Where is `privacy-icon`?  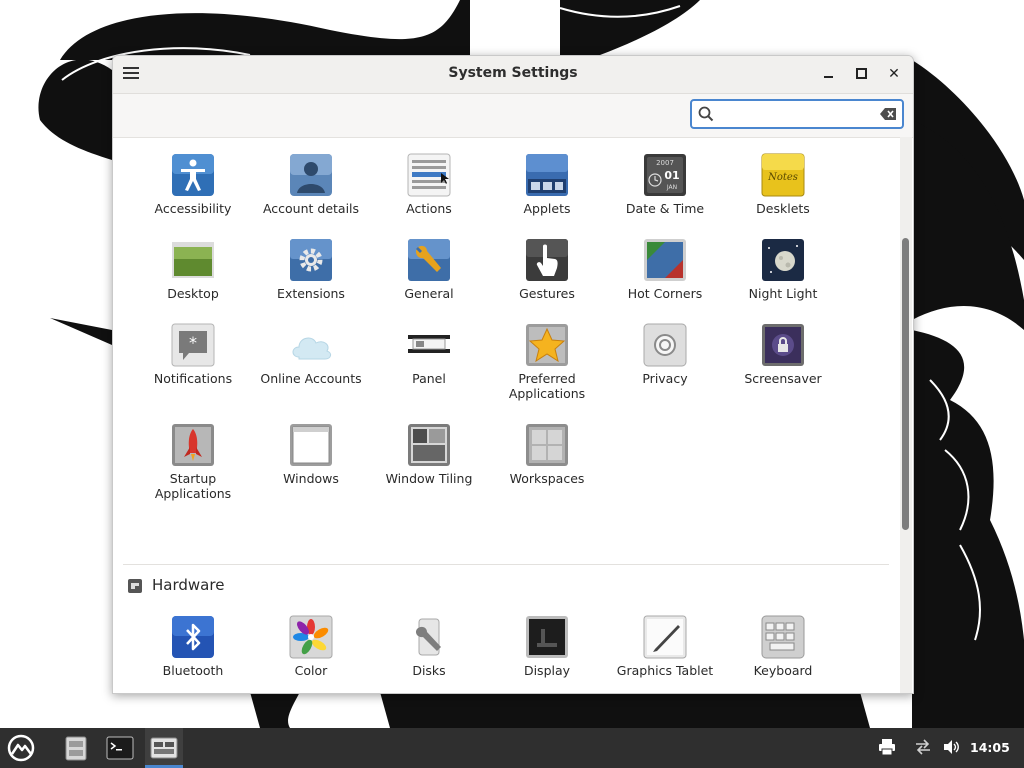
privacy-icon is located at coordinates (665, 345).